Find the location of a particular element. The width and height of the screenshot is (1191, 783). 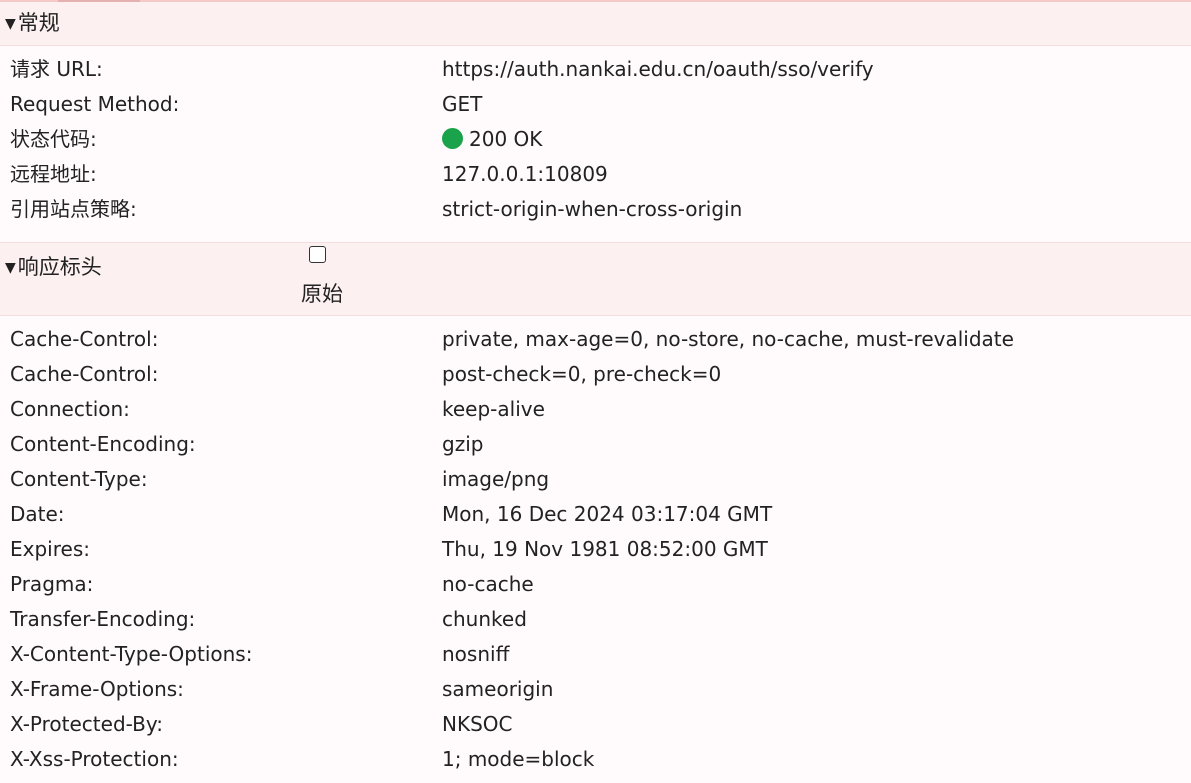

row-value: sameorigin is located at coordinates (497, 689).